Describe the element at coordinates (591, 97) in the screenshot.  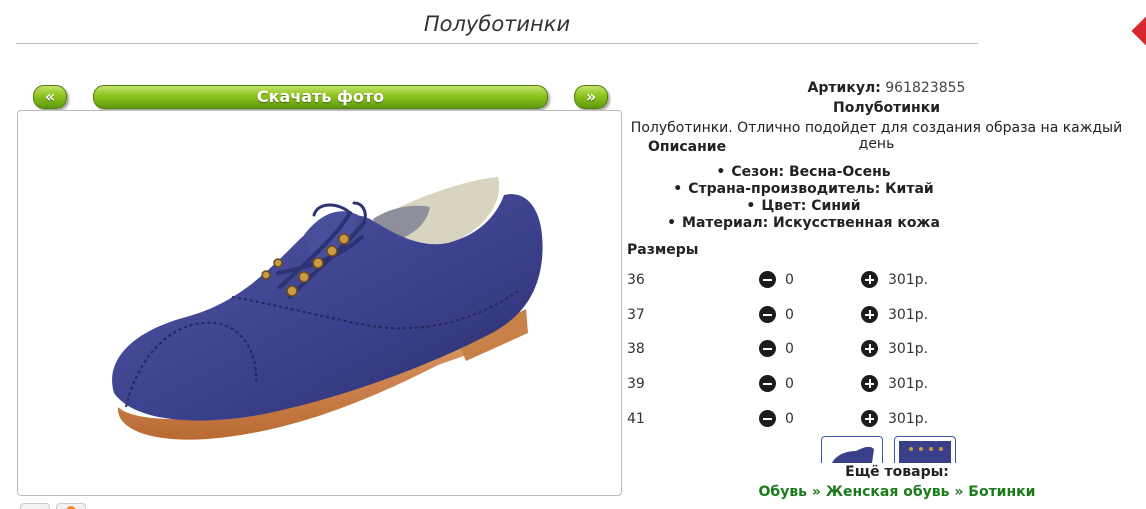
I see `next-photo-button: »` at that location.